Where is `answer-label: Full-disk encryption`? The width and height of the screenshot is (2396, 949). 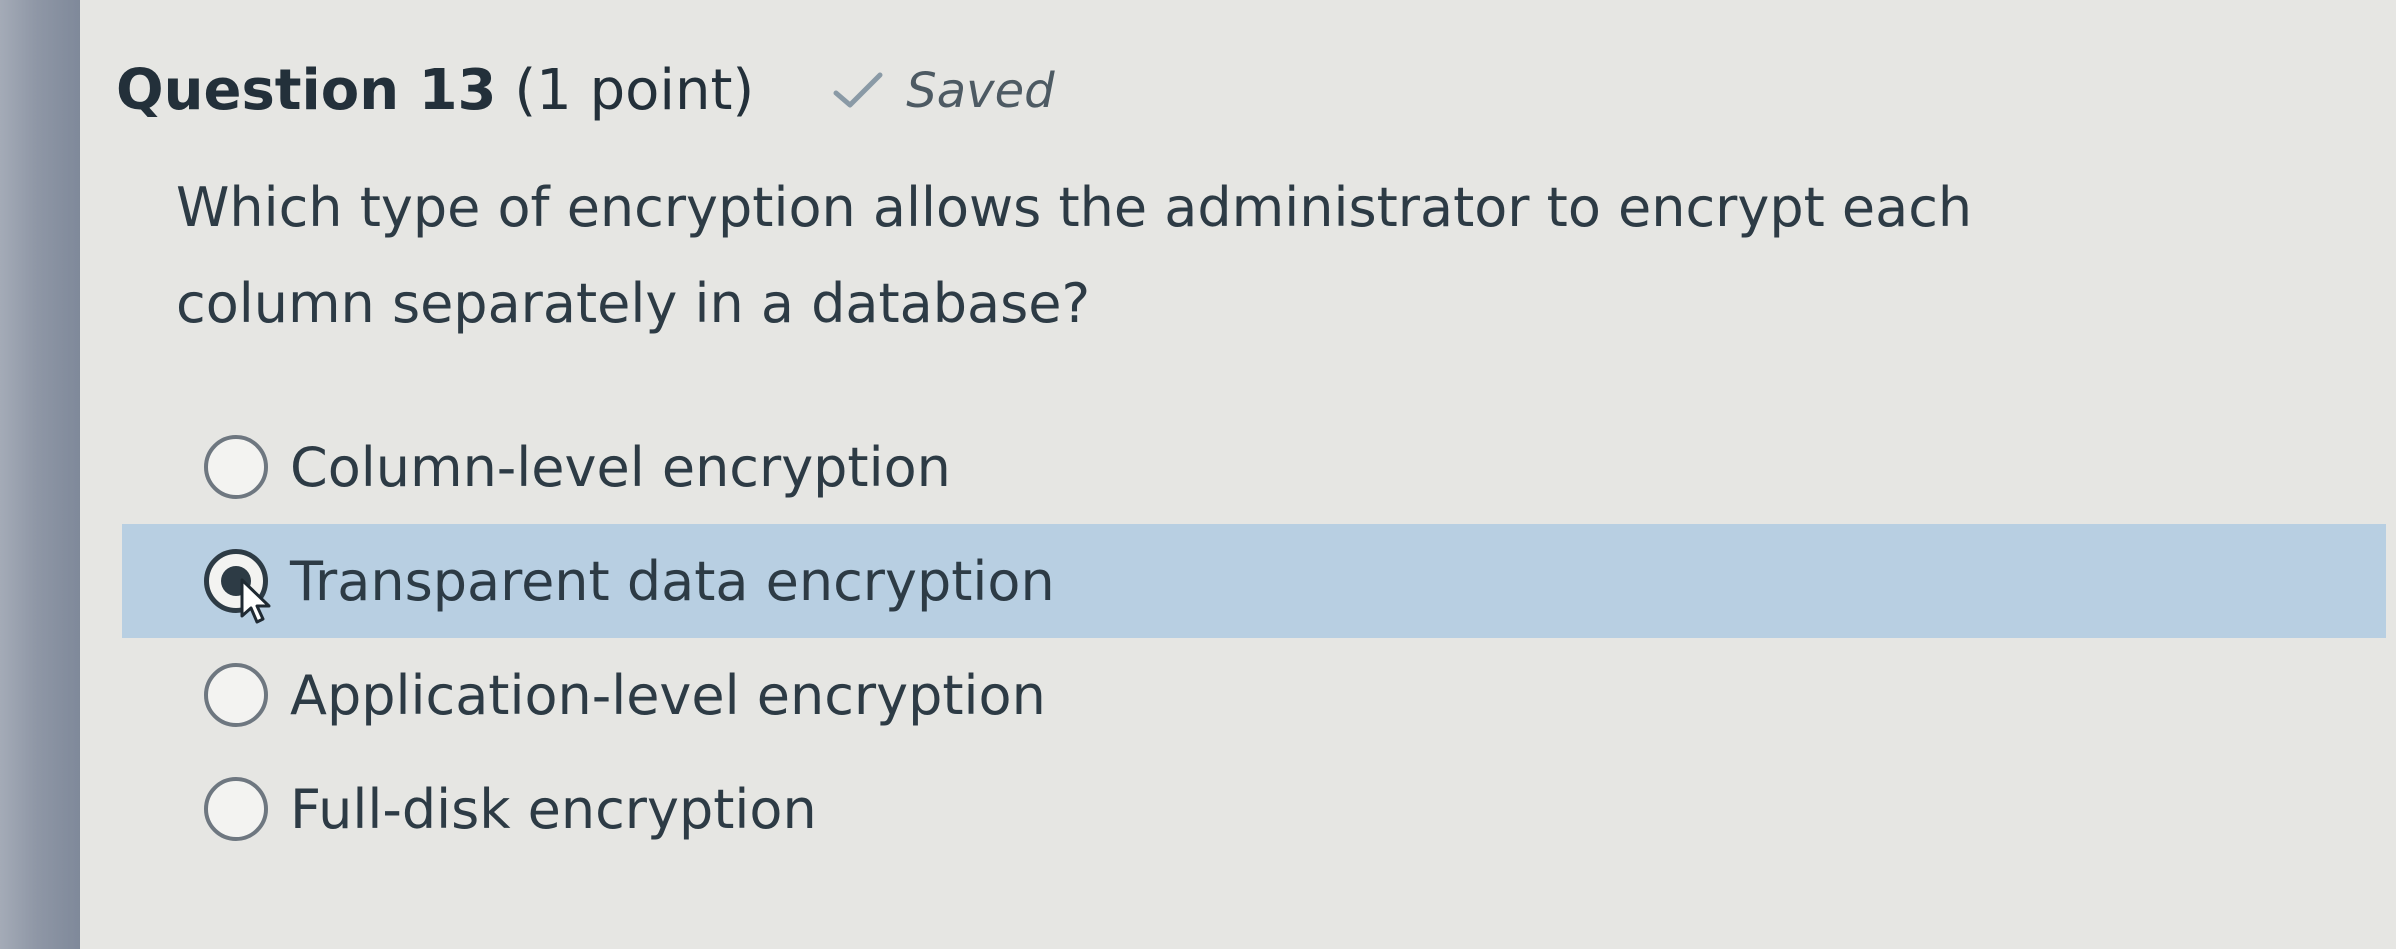 answer-label: Full-disk encryption is located at coordinates (553, 809).